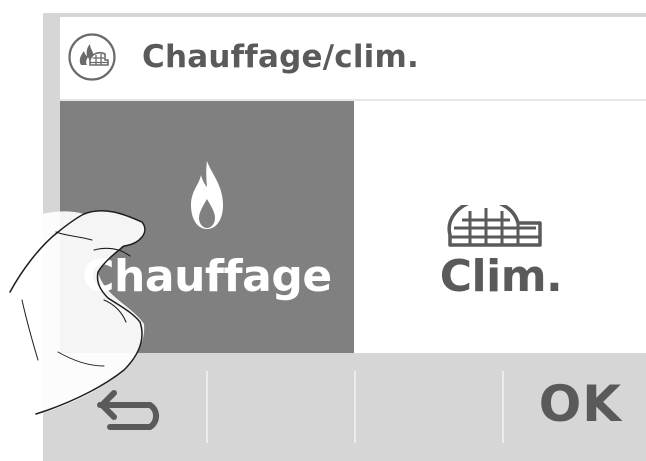  I want to click on back-button, so click(133, 407).